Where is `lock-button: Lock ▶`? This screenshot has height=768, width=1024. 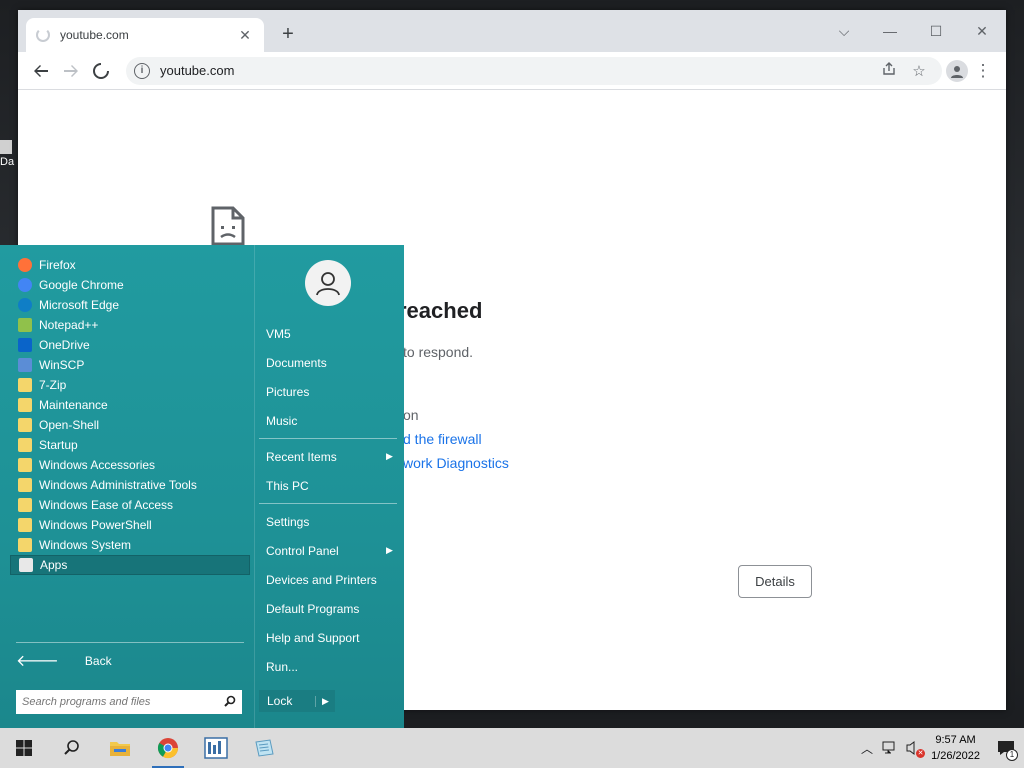 lock-button: Lock ▶ is located at coordinates (297, 701).